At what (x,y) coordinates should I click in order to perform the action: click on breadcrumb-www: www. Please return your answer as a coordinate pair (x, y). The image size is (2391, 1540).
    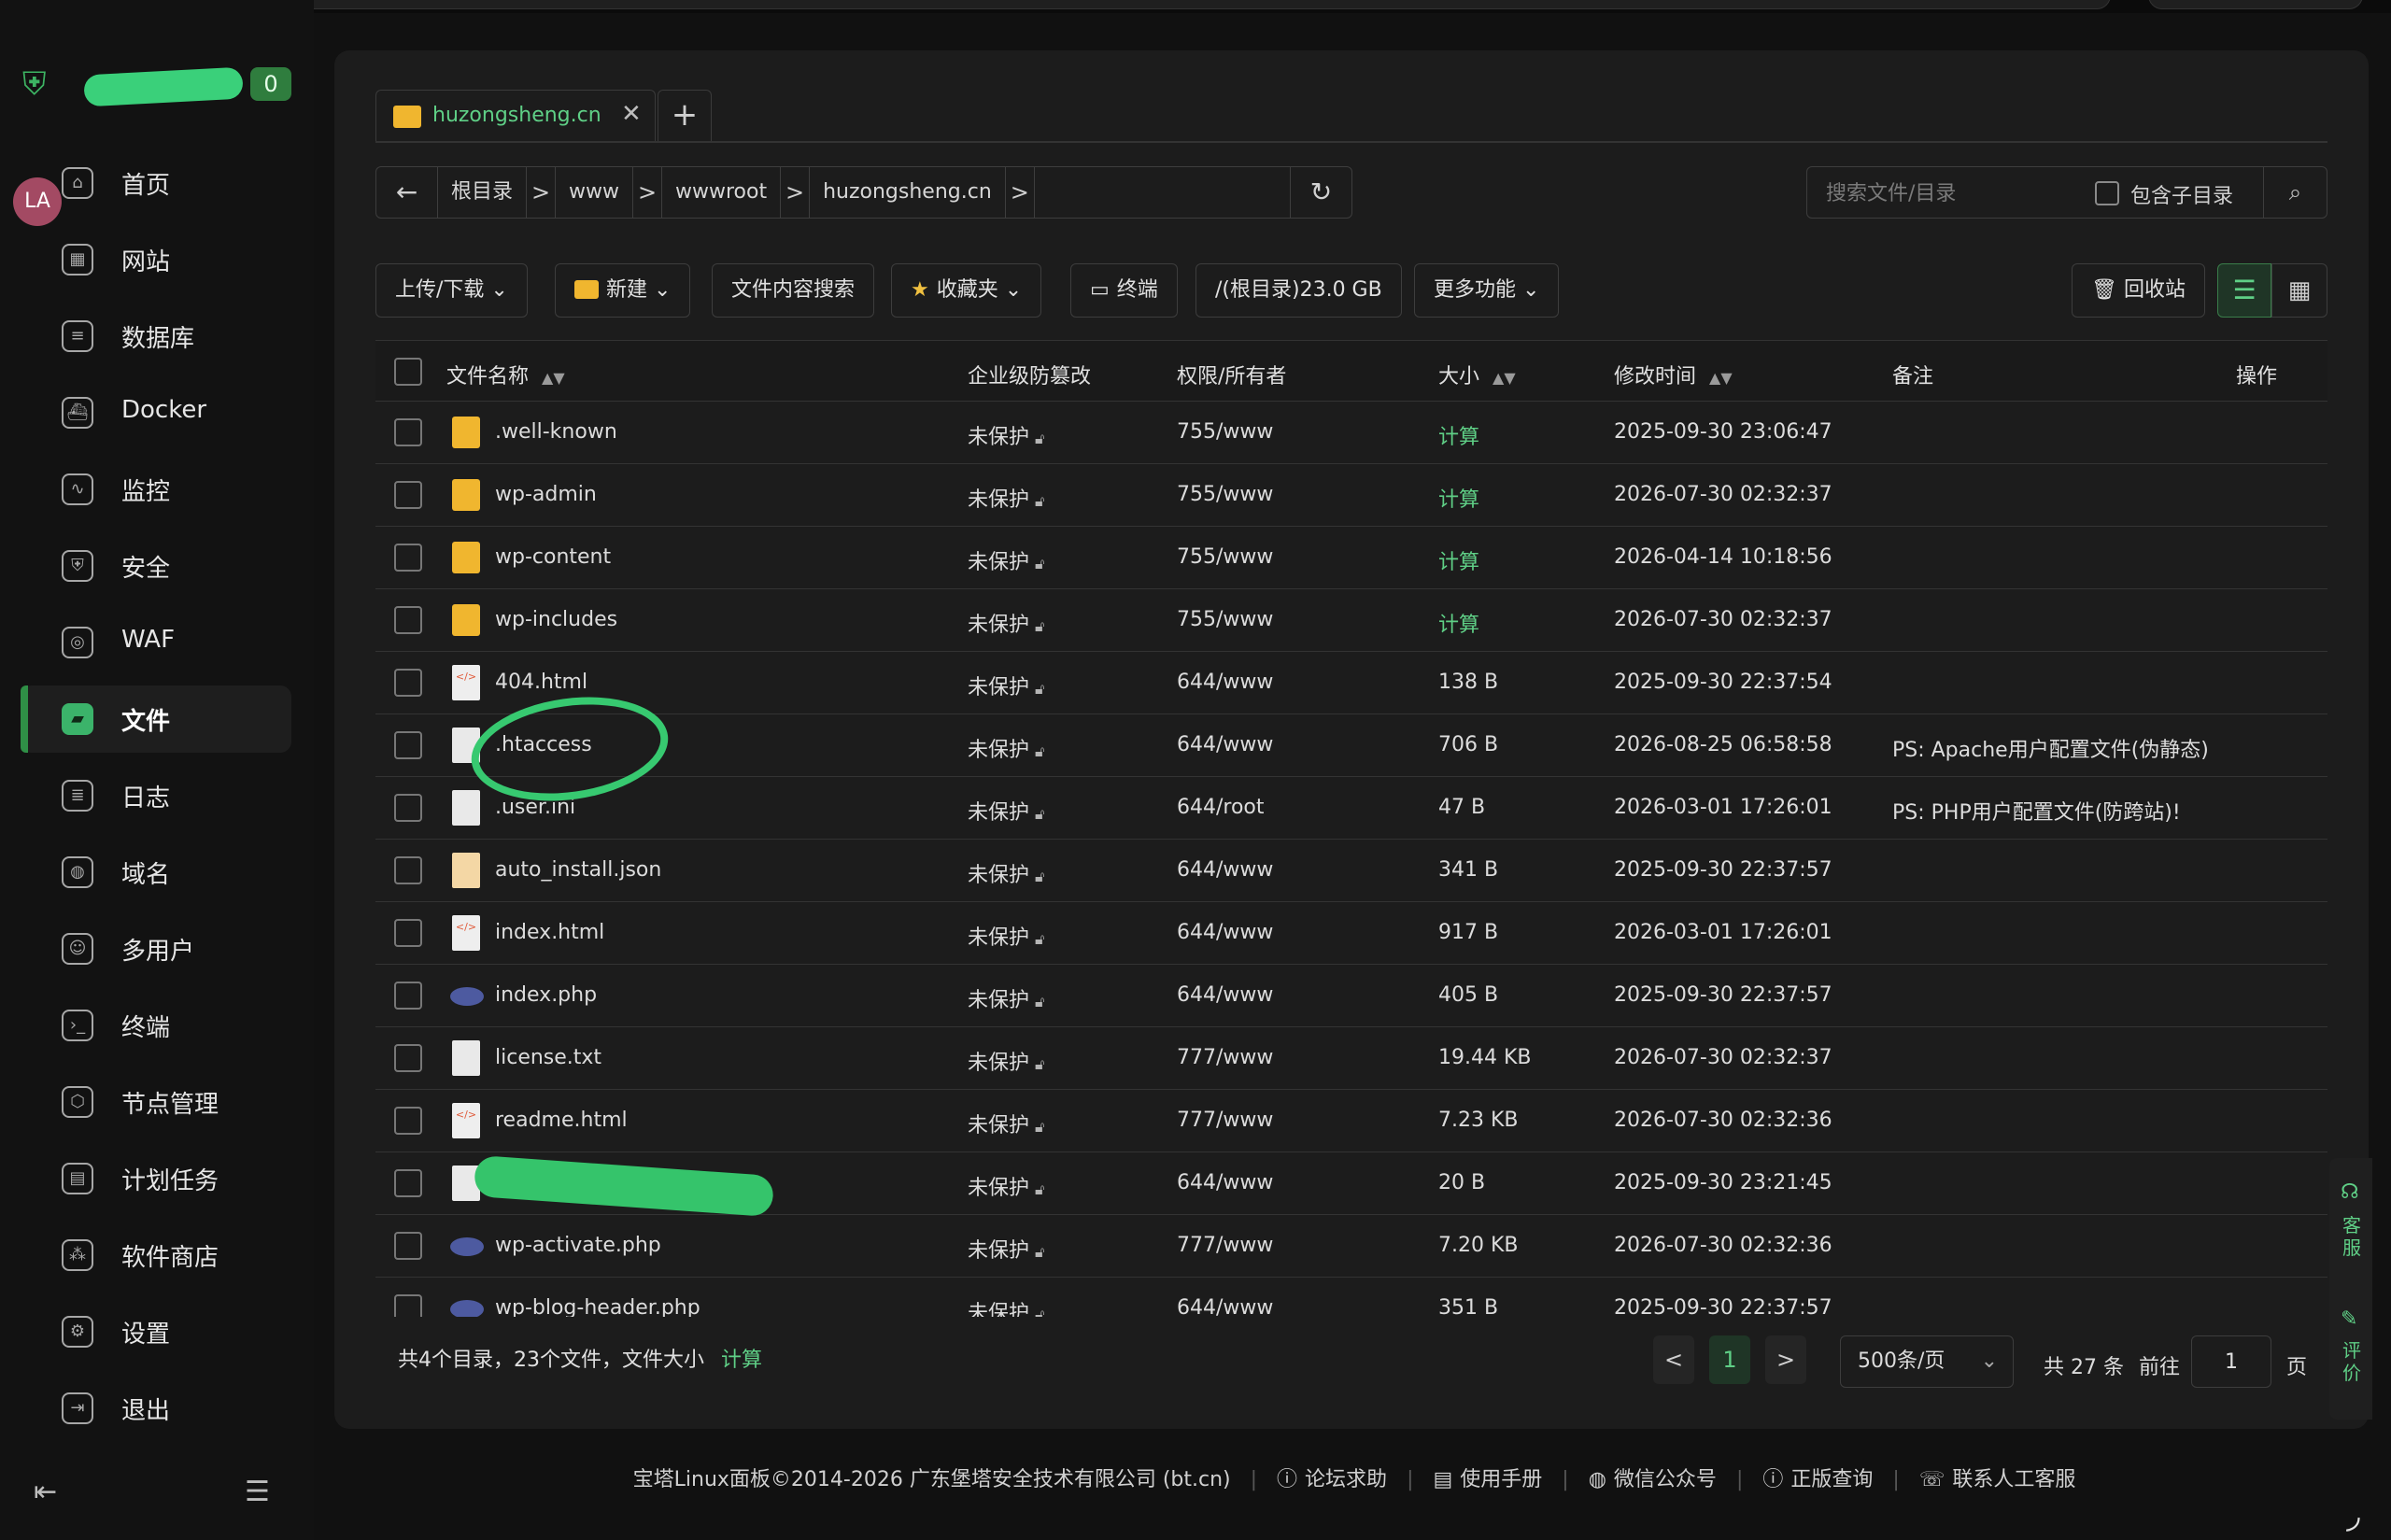
    Looking at the image, I should click on (594, 192).